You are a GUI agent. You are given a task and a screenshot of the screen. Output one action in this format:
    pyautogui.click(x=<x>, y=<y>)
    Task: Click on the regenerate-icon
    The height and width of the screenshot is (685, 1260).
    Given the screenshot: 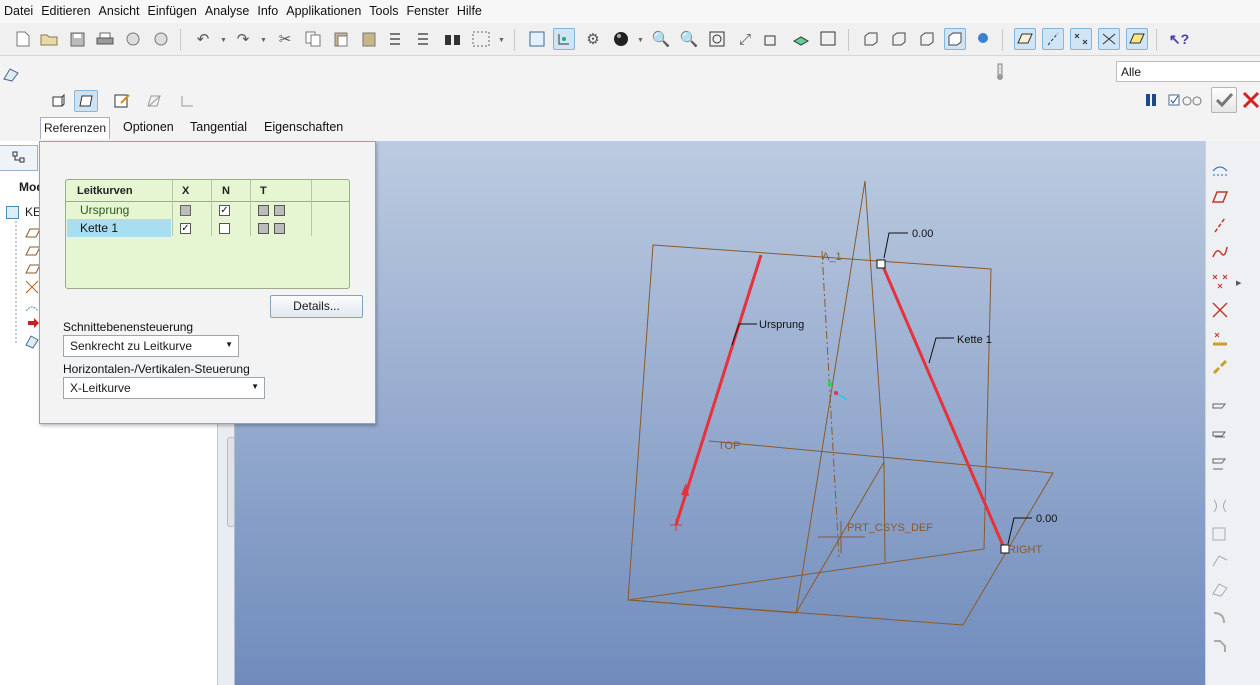 What is the action you would take?
    pyautogui.click(x=397, y=39)
    